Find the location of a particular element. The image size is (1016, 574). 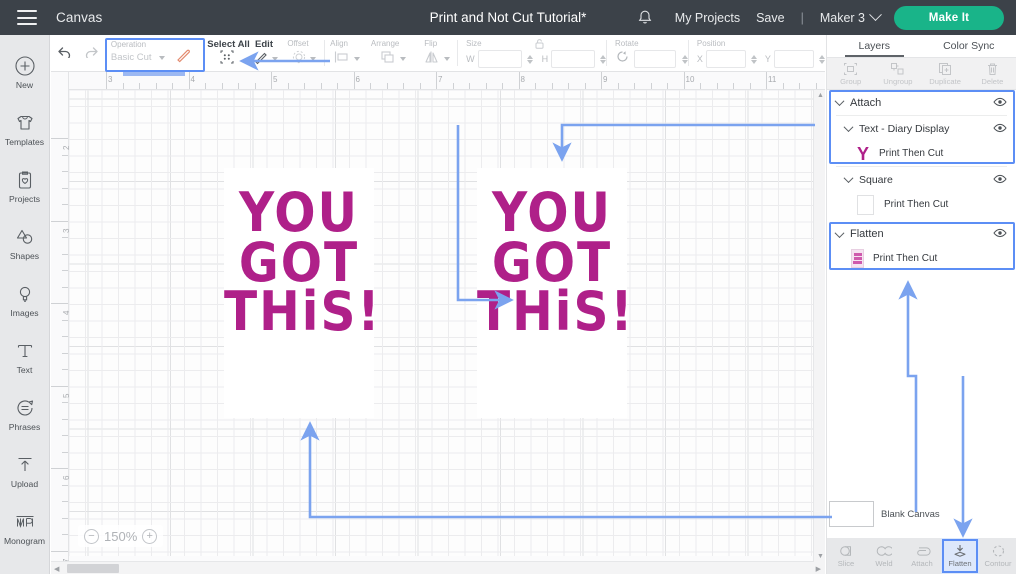

zoom-out-button: − is located at coordinates (91, 536).